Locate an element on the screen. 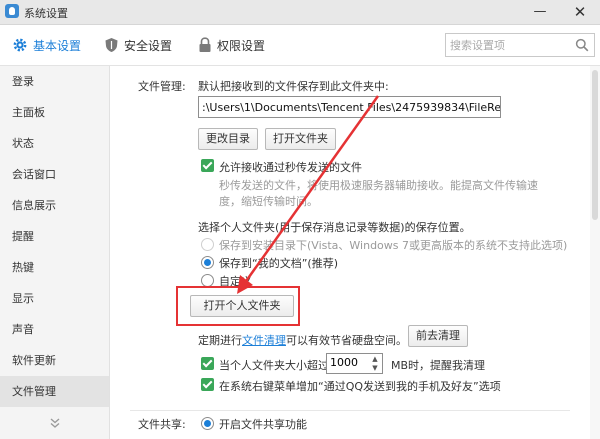 This screenshot has width=600, height=439. tab-security-settings: 安全设置 is located at coordinates (138, 45).